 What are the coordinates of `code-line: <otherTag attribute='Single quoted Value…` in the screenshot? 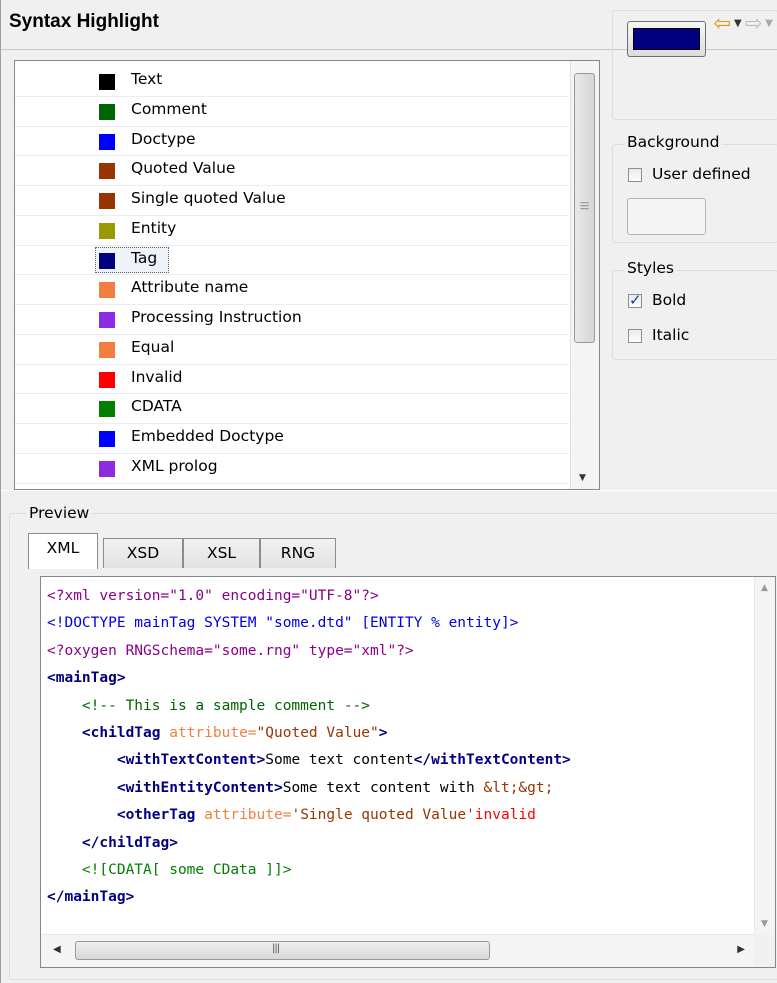 It's located at (401, 815).